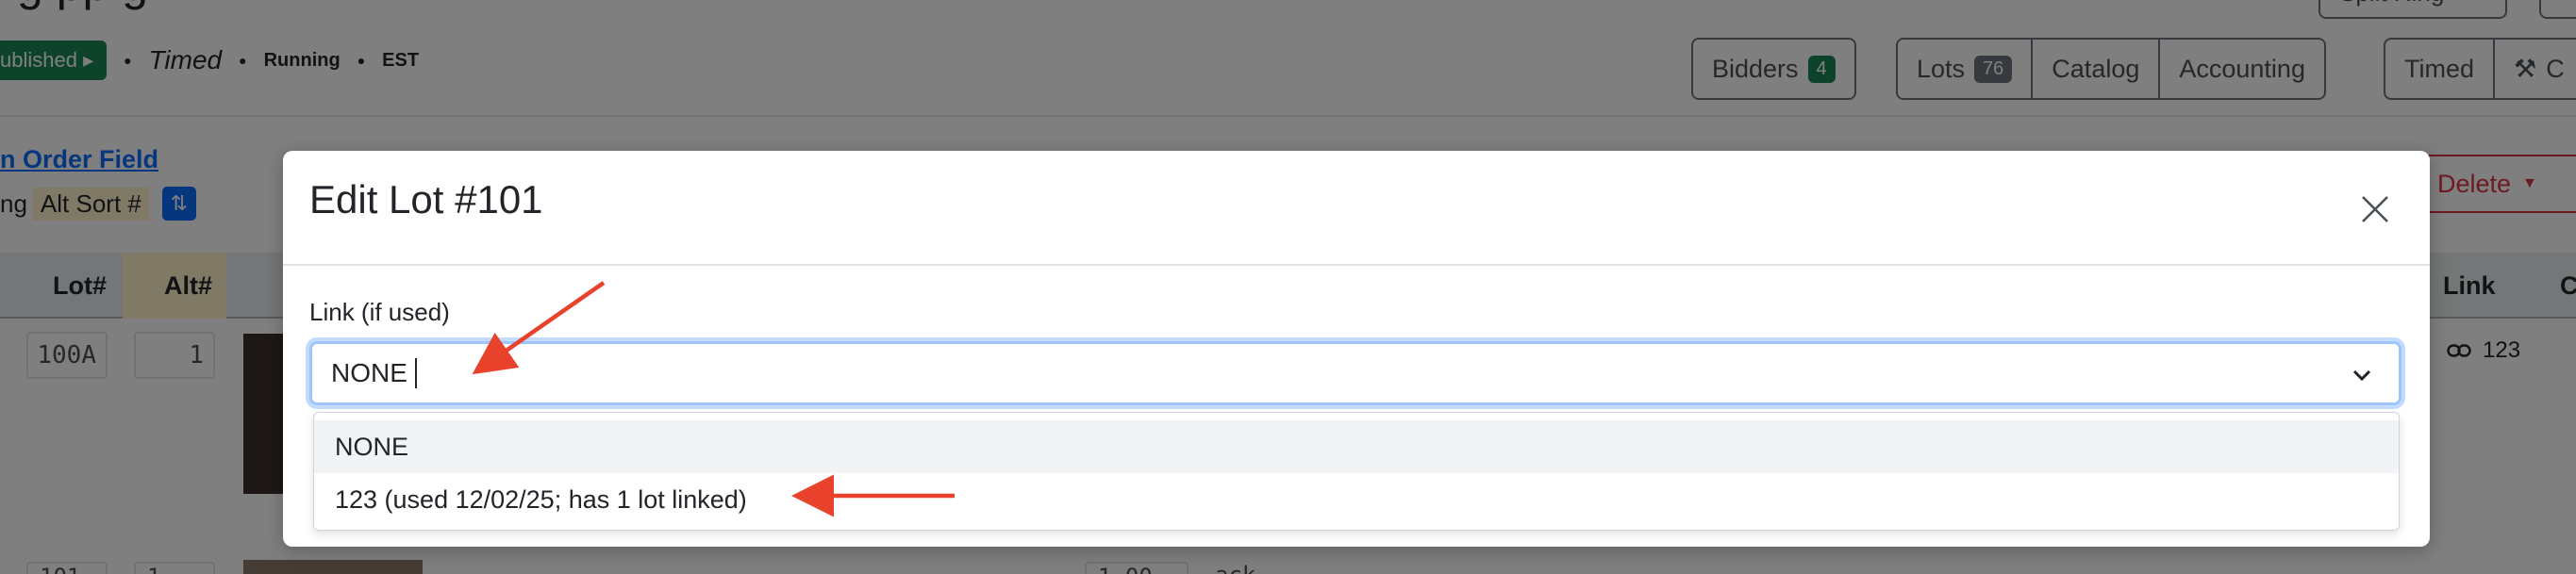  What do you see at coordinates (379, 312) in the screenshot?
I see `link-field-label: Link (if used)` at bounding box center [379, 312].